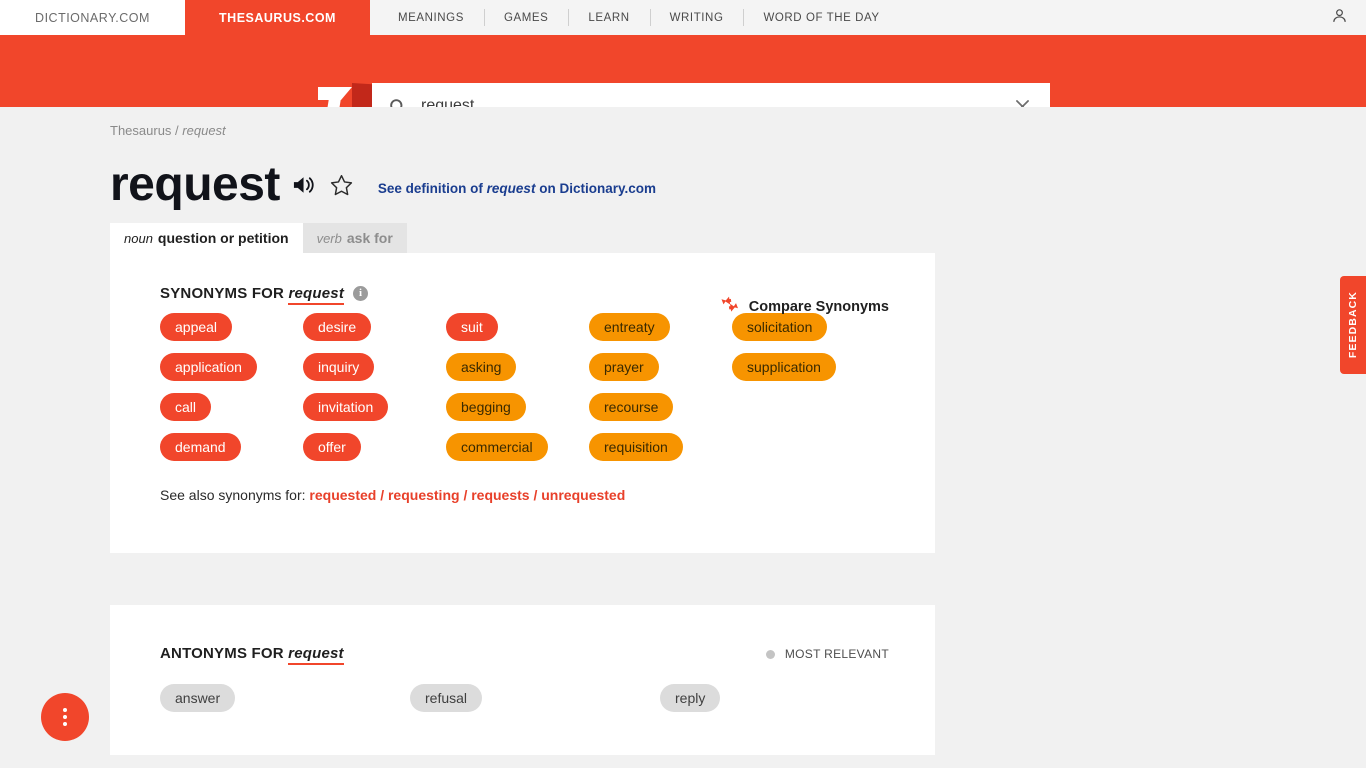  Describe the element at coordinates (186, 407) in the screenshot. I see `synonym-chip: call` at that location.